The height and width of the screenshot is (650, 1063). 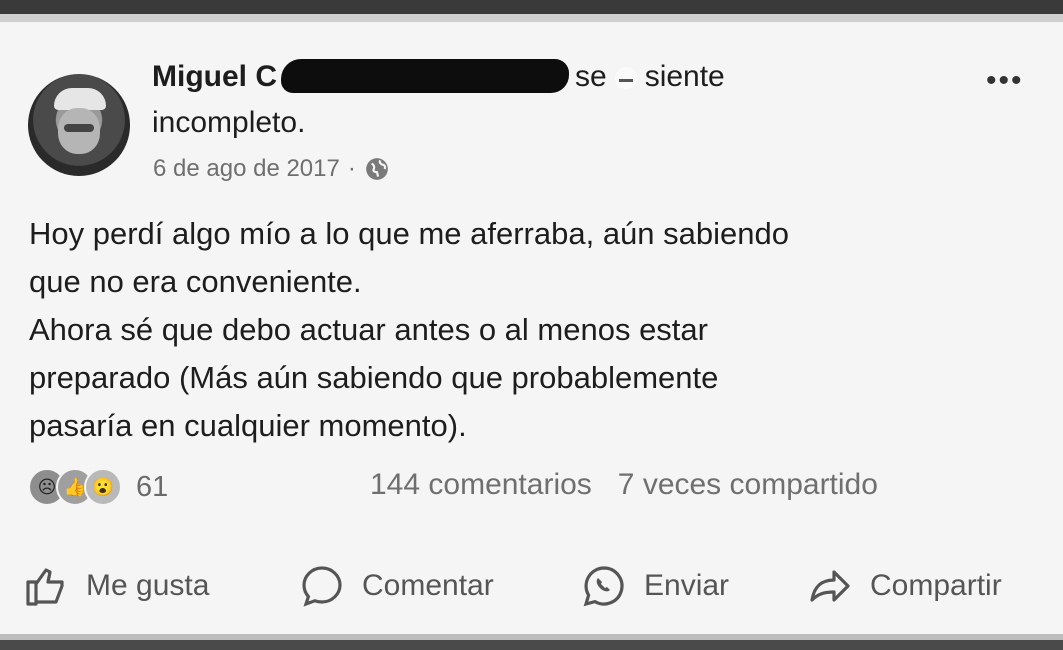 What do you see at coordinates (1005, 81) in the screenshot?
I see `more-options-icon: •••` at bounding box center [1005, 81].